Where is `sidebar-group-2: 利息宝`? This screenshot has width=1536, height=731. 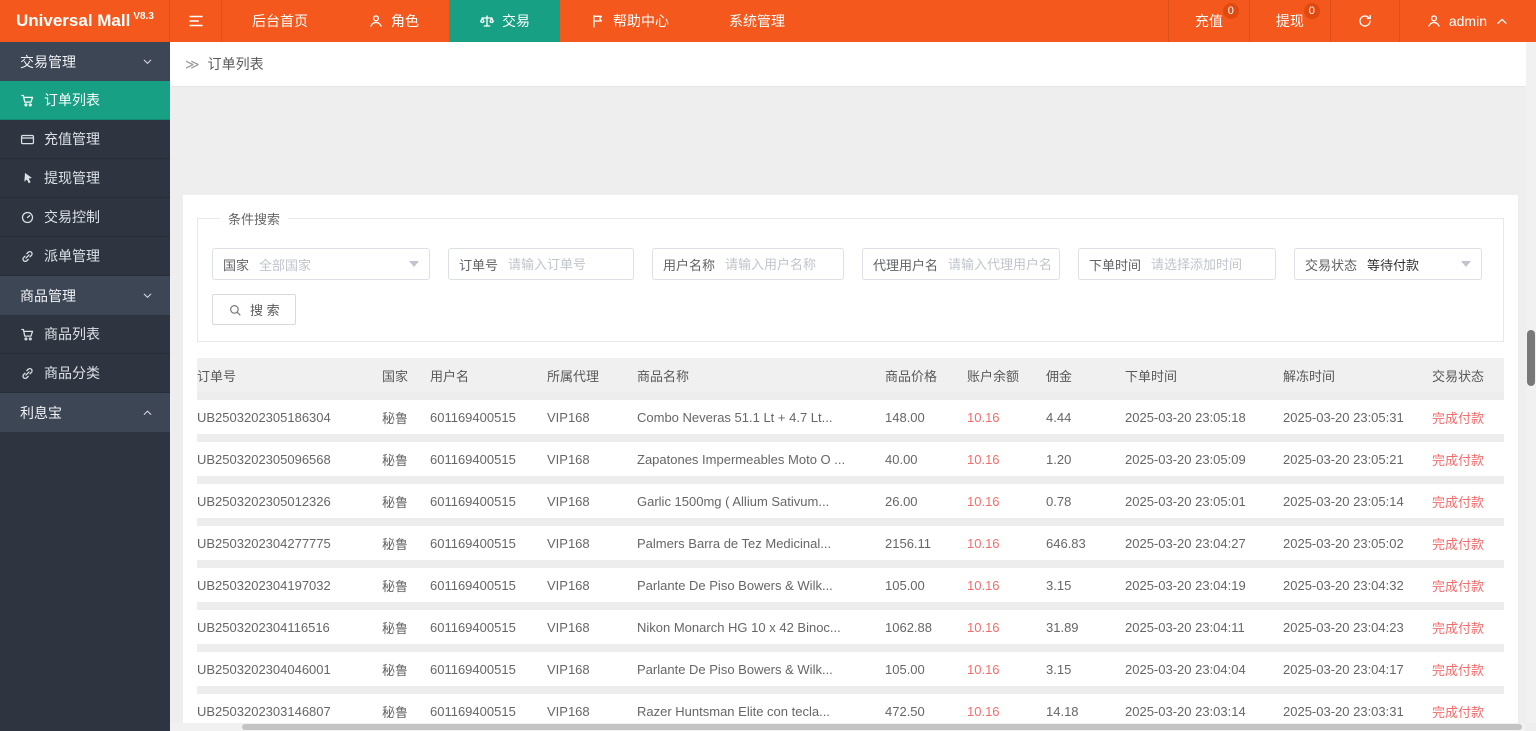
sidebar-group-2: 利息宝 is located at coordinates (85, 412).